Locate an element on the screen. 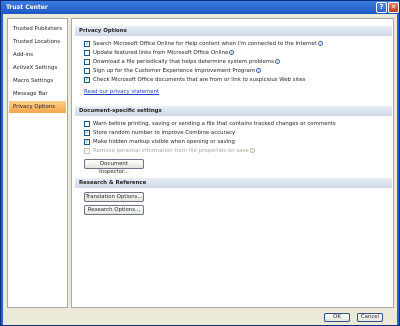  cancel-button: Cancel is located at coordinates (370, 317).